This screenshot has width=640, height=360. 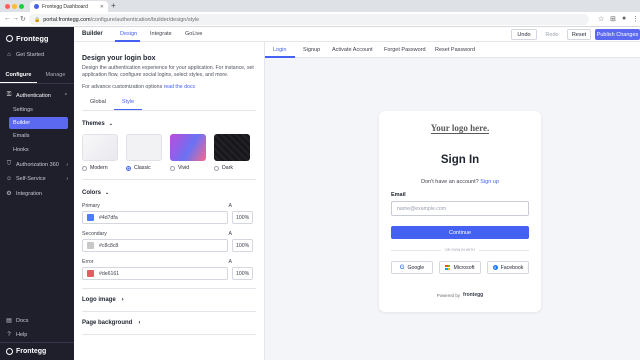 What do you see at coordinates (460, 250) in the screenshot?
I see `social-separator: OR SIGN IN WITH` at bounding box center [460, 250].